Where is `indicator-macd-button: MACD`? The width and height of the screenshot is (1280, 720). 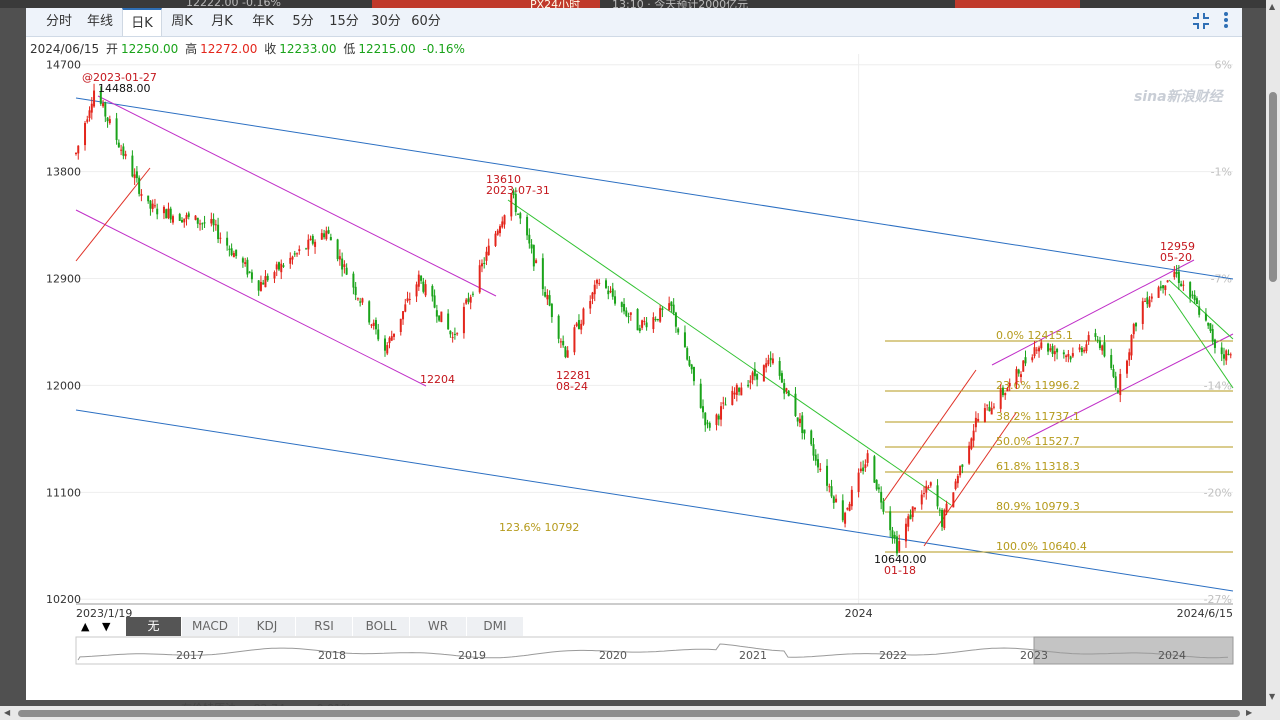 indicator-macd-button: MACD is located at coordinates (210, 626).